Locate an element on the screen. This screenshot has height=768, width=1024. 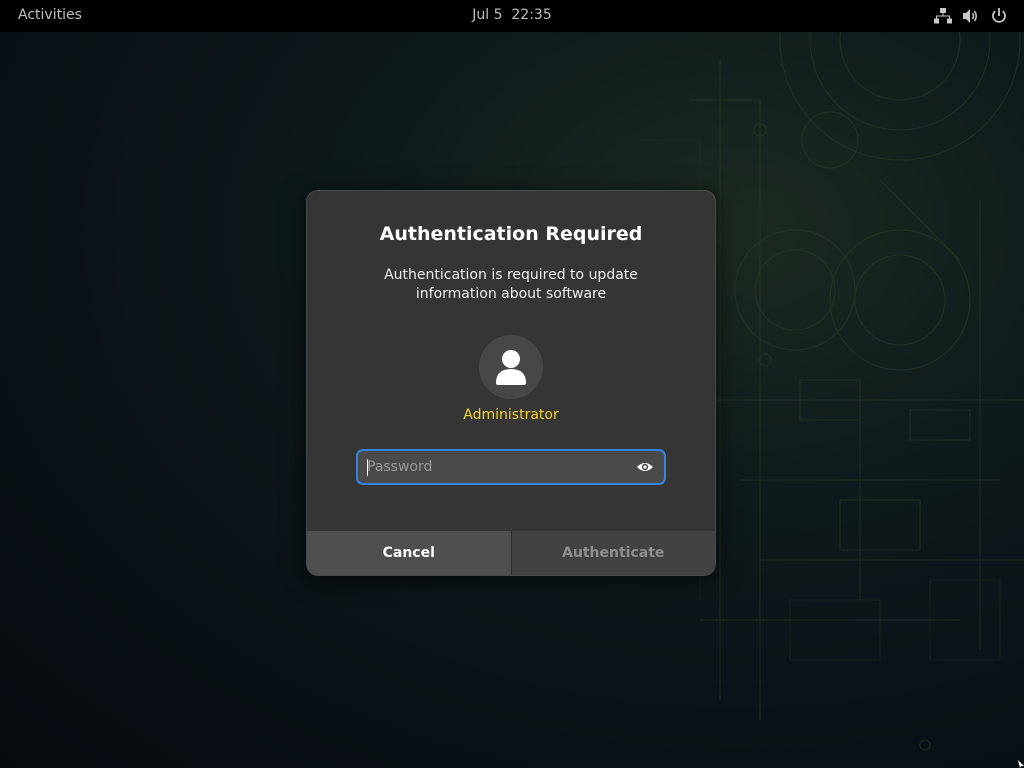
password-input is located at coordinates (493, 467).